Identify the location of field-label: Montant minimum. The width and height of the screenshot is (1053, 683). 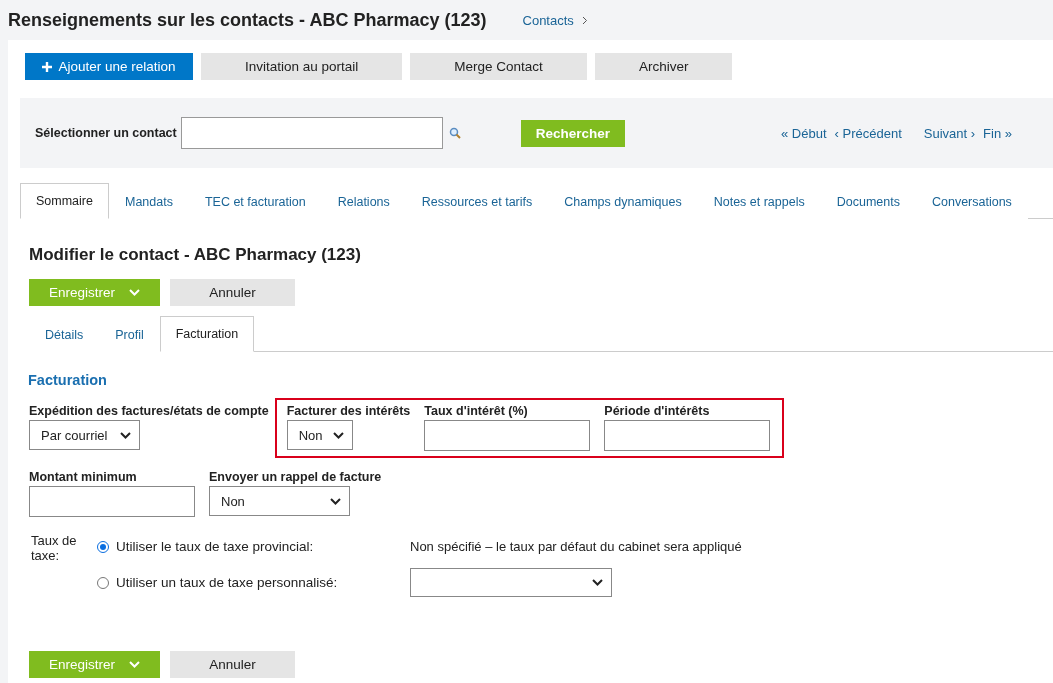
(83, 477).